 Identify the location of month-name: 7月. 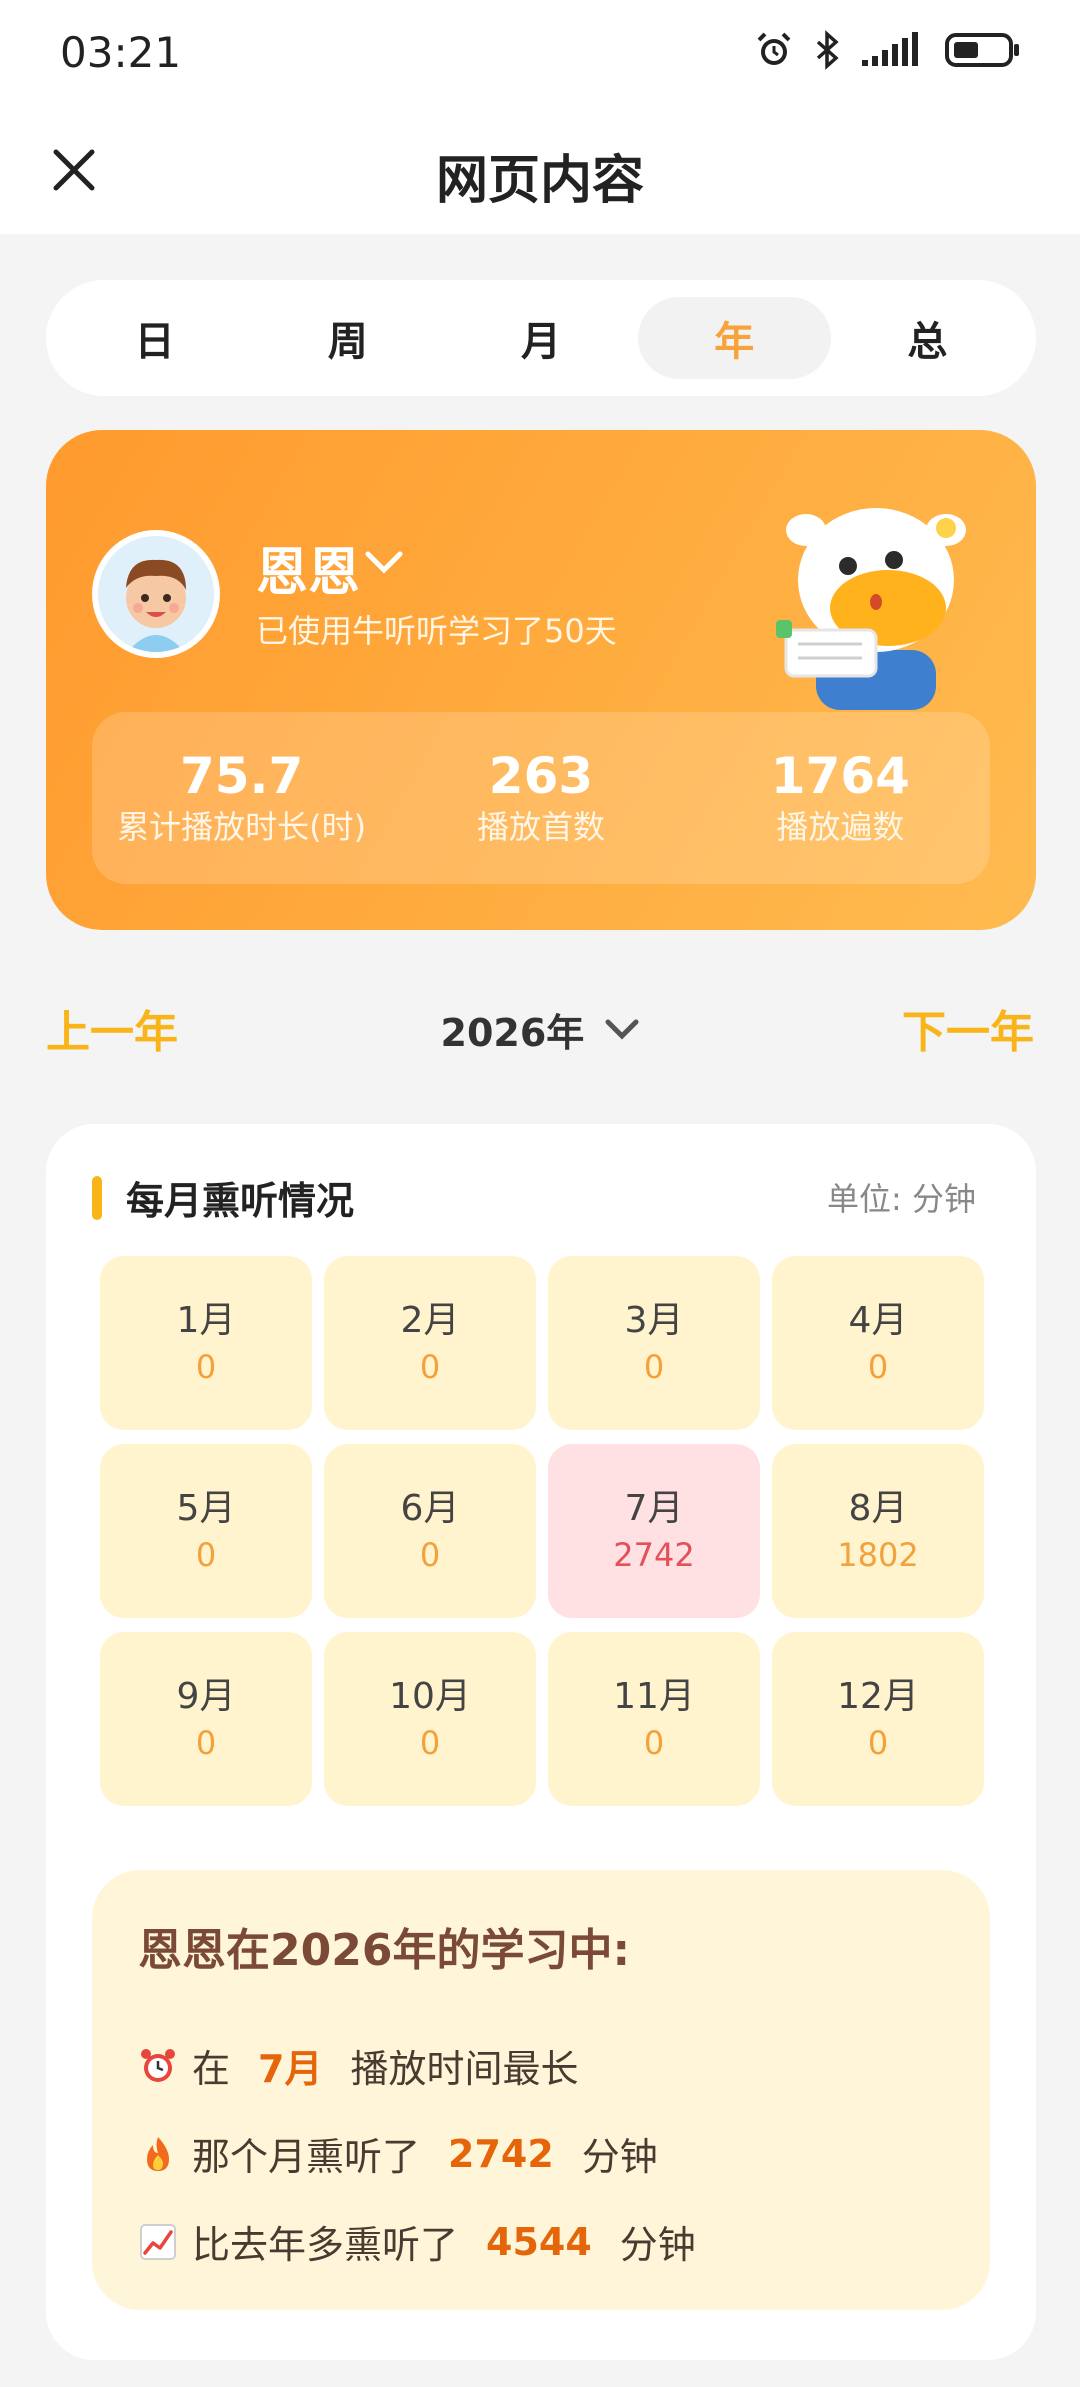
(654, 1508).